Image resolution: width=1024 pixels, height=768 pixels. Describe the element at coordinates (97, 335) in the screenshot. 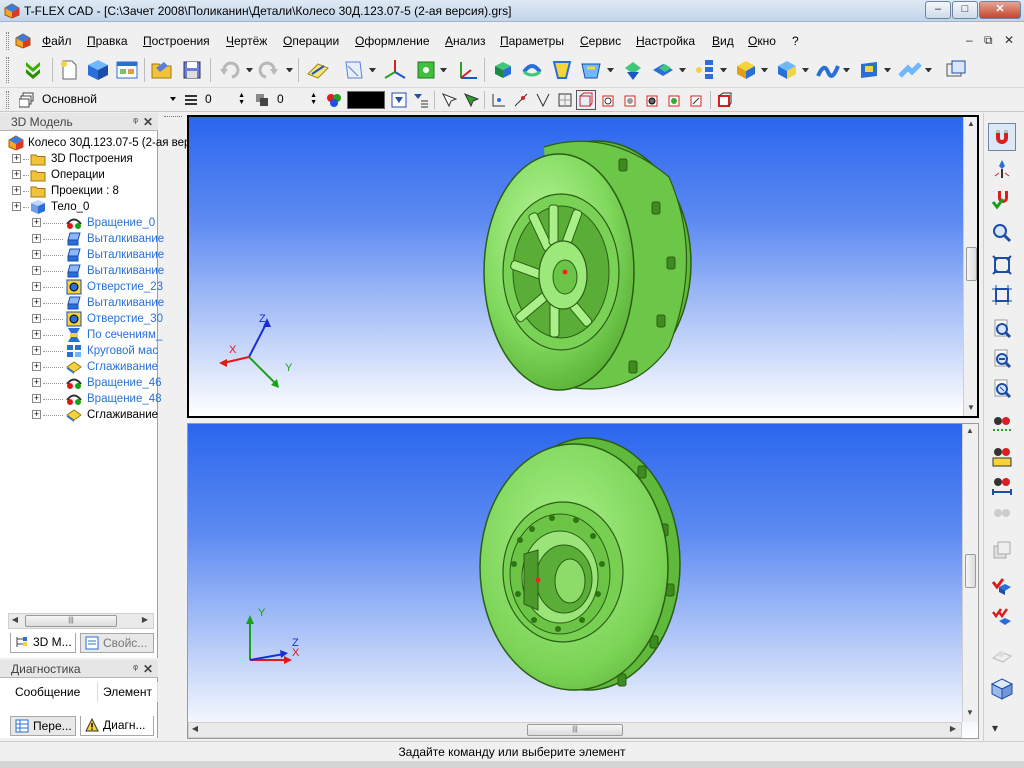

I see `tree-item: + По сечениям_` at that location.